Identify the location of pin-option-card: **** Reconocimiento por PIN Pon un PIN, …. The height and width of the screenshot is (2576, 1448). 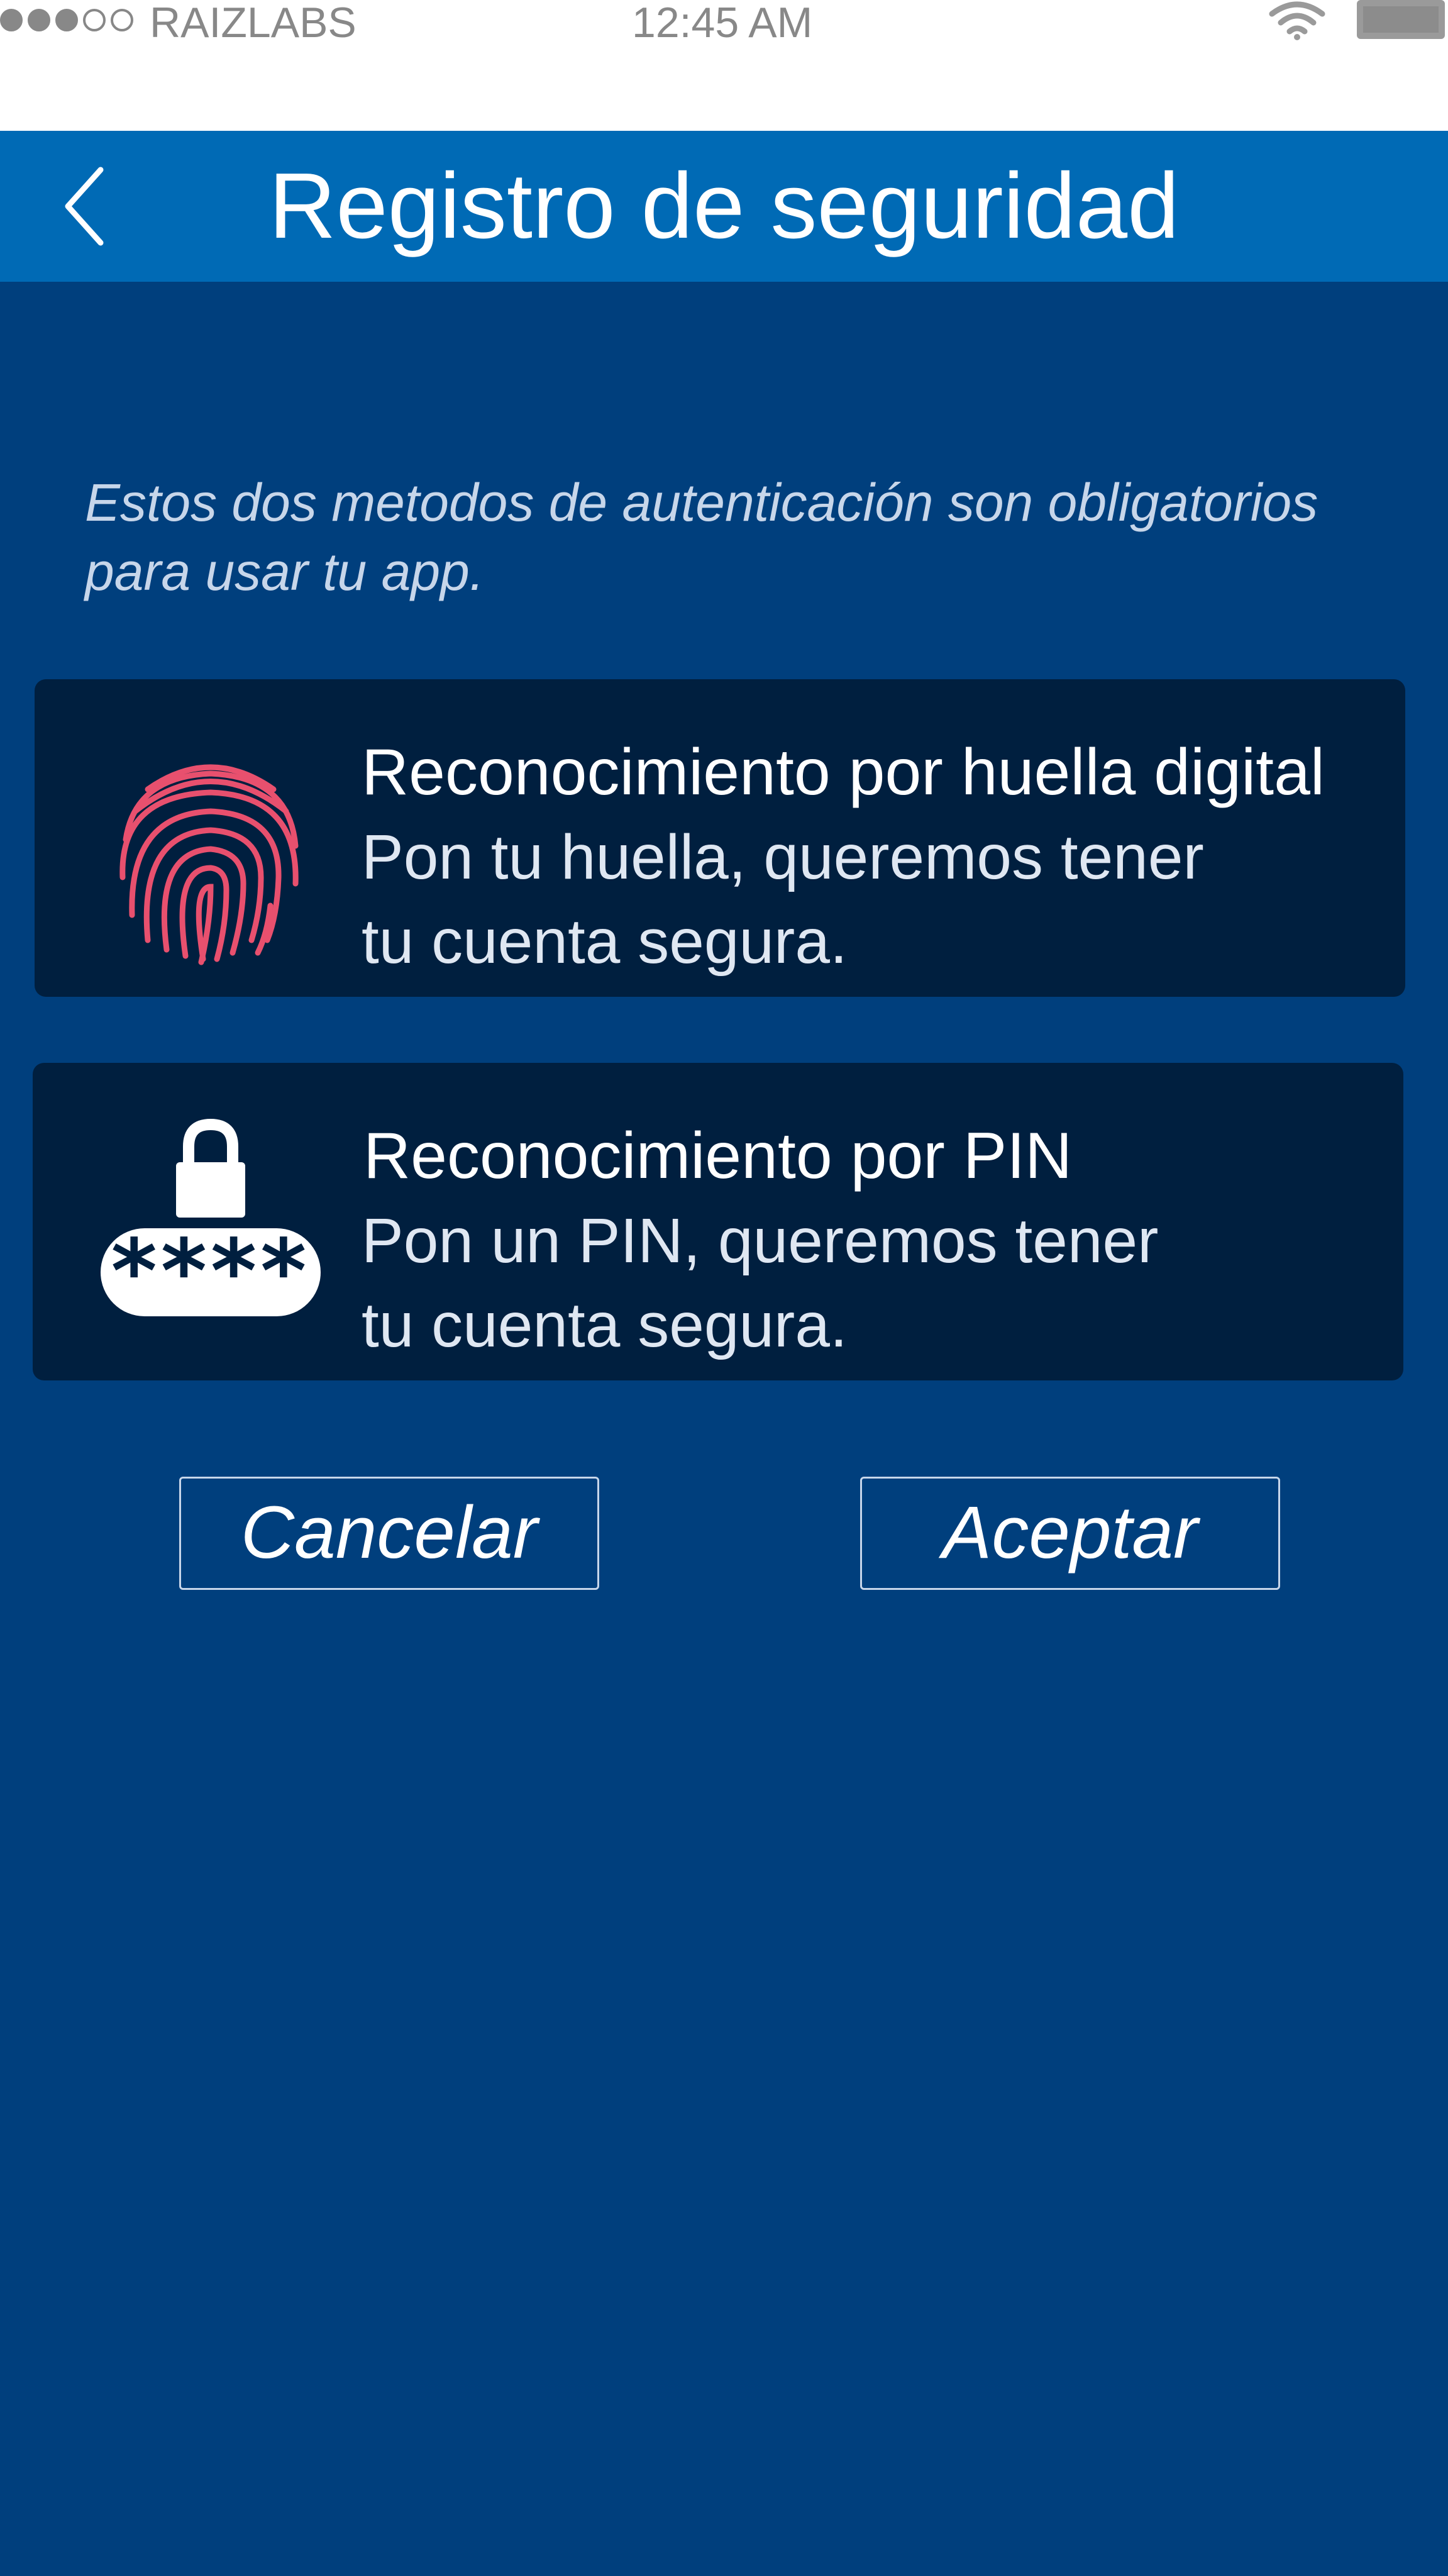
(718, 1221).